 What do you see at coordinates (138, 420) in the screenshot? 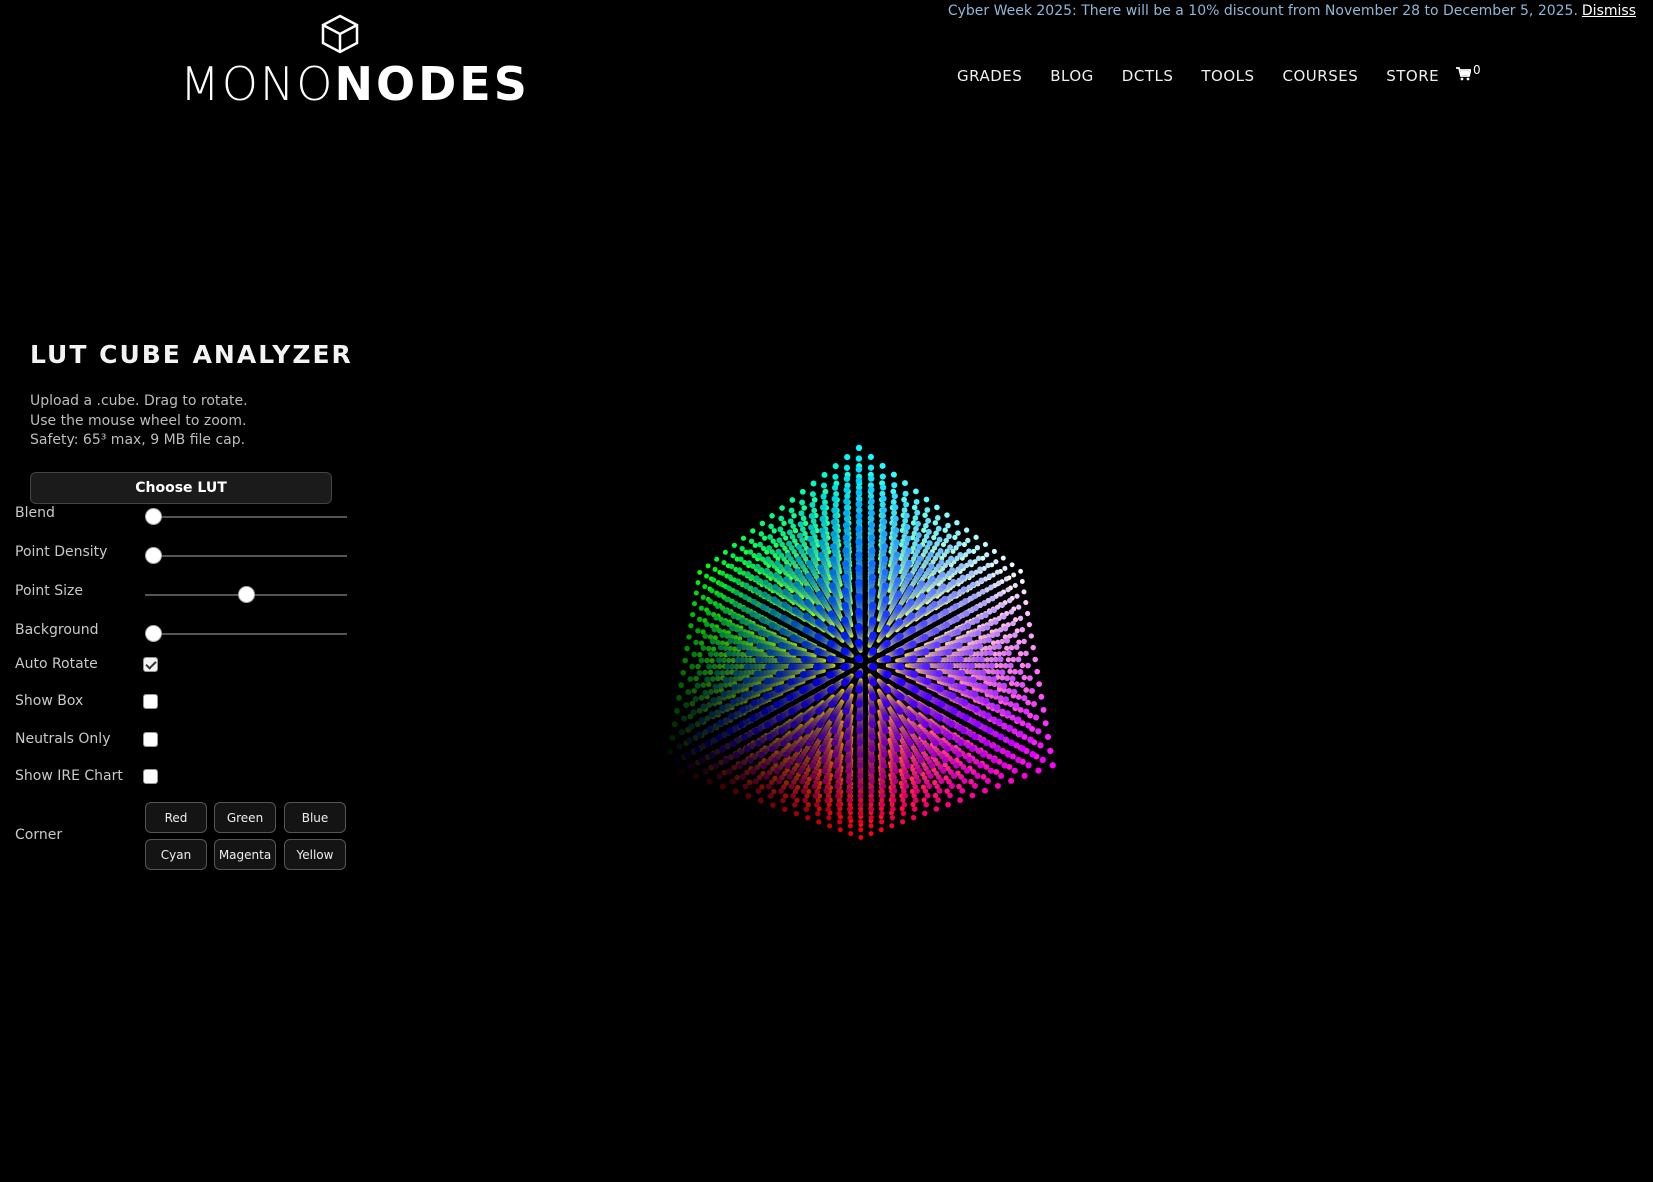
I see `instruction-line: Use the mouse wheel to zoom.` at bounding box center [138, 420].